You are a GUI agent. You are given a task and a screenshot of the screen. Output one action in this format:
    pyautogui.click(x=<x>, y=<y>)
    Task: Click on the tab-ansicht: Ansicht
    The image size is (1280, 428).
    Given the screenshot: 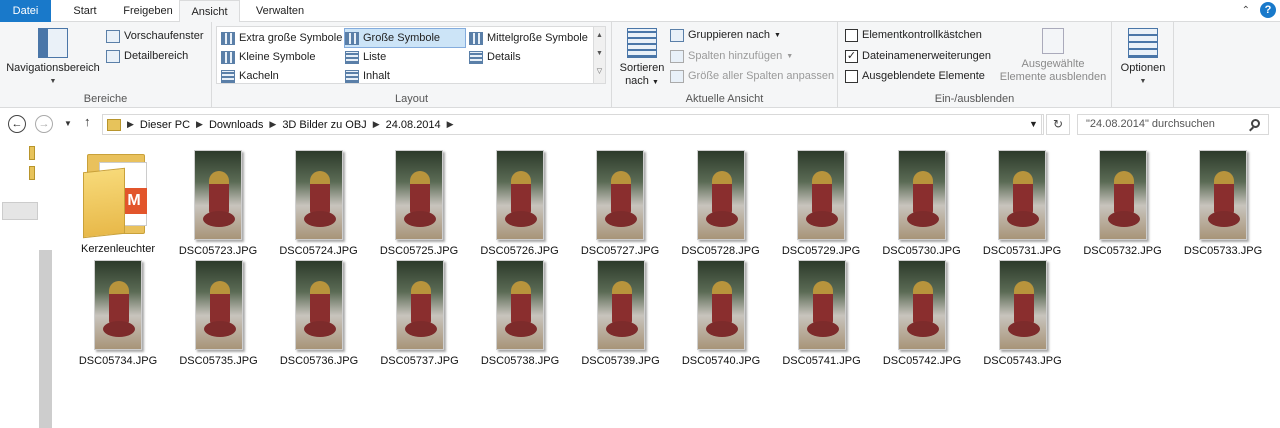 What is the action you would take?
    pyautogui.click(x=209, y=11)
    